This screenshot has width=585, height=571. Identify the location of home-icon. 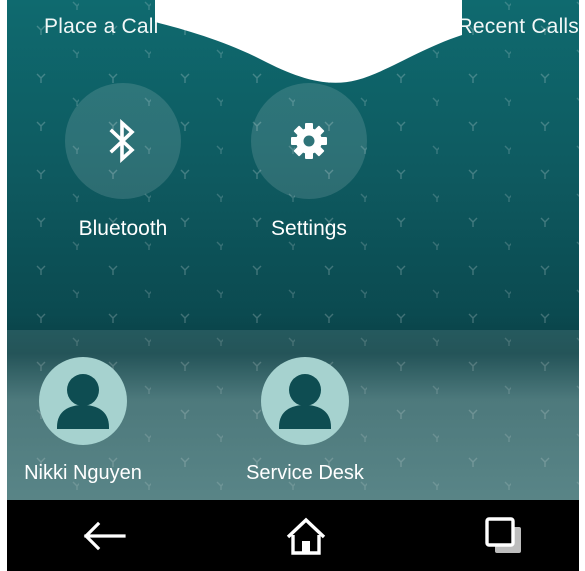
(306, 536).